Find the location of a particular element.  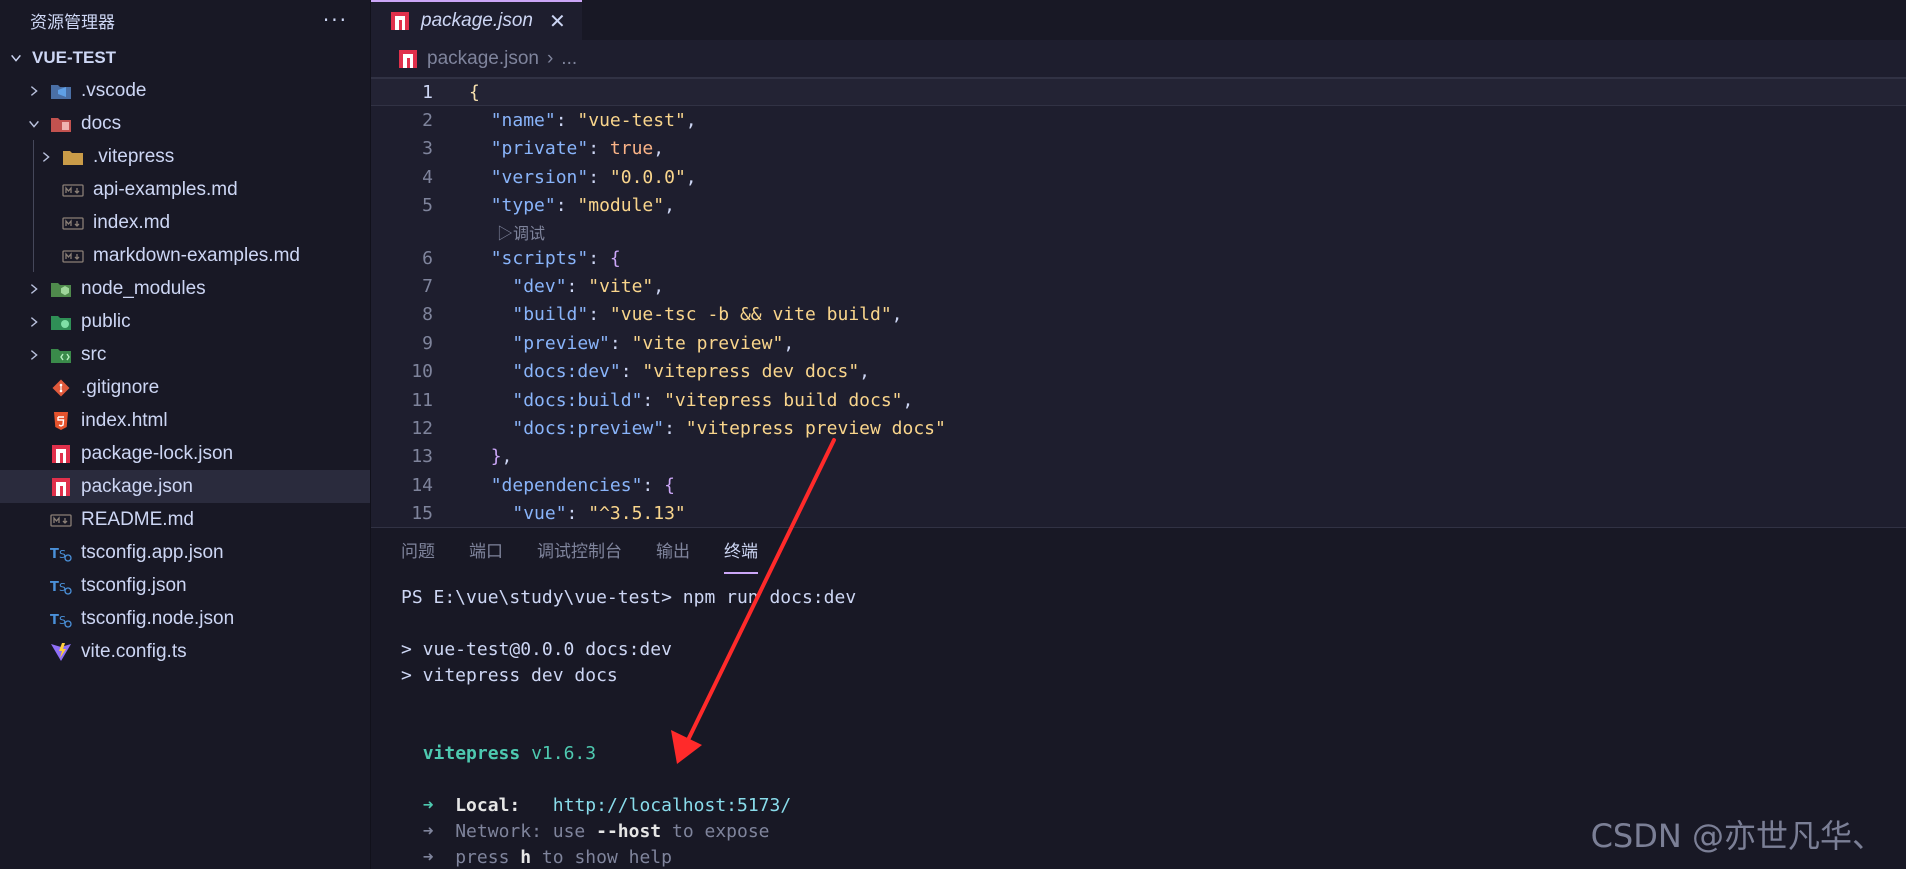

more-actions-button: ··· is located at coordinates (335, 20).